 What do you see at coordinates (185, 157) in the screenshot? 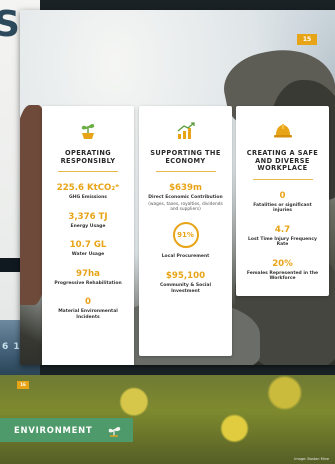
I see `card-title: SUPPORTING THE ECONOMY` at bounding box center [185, 157].